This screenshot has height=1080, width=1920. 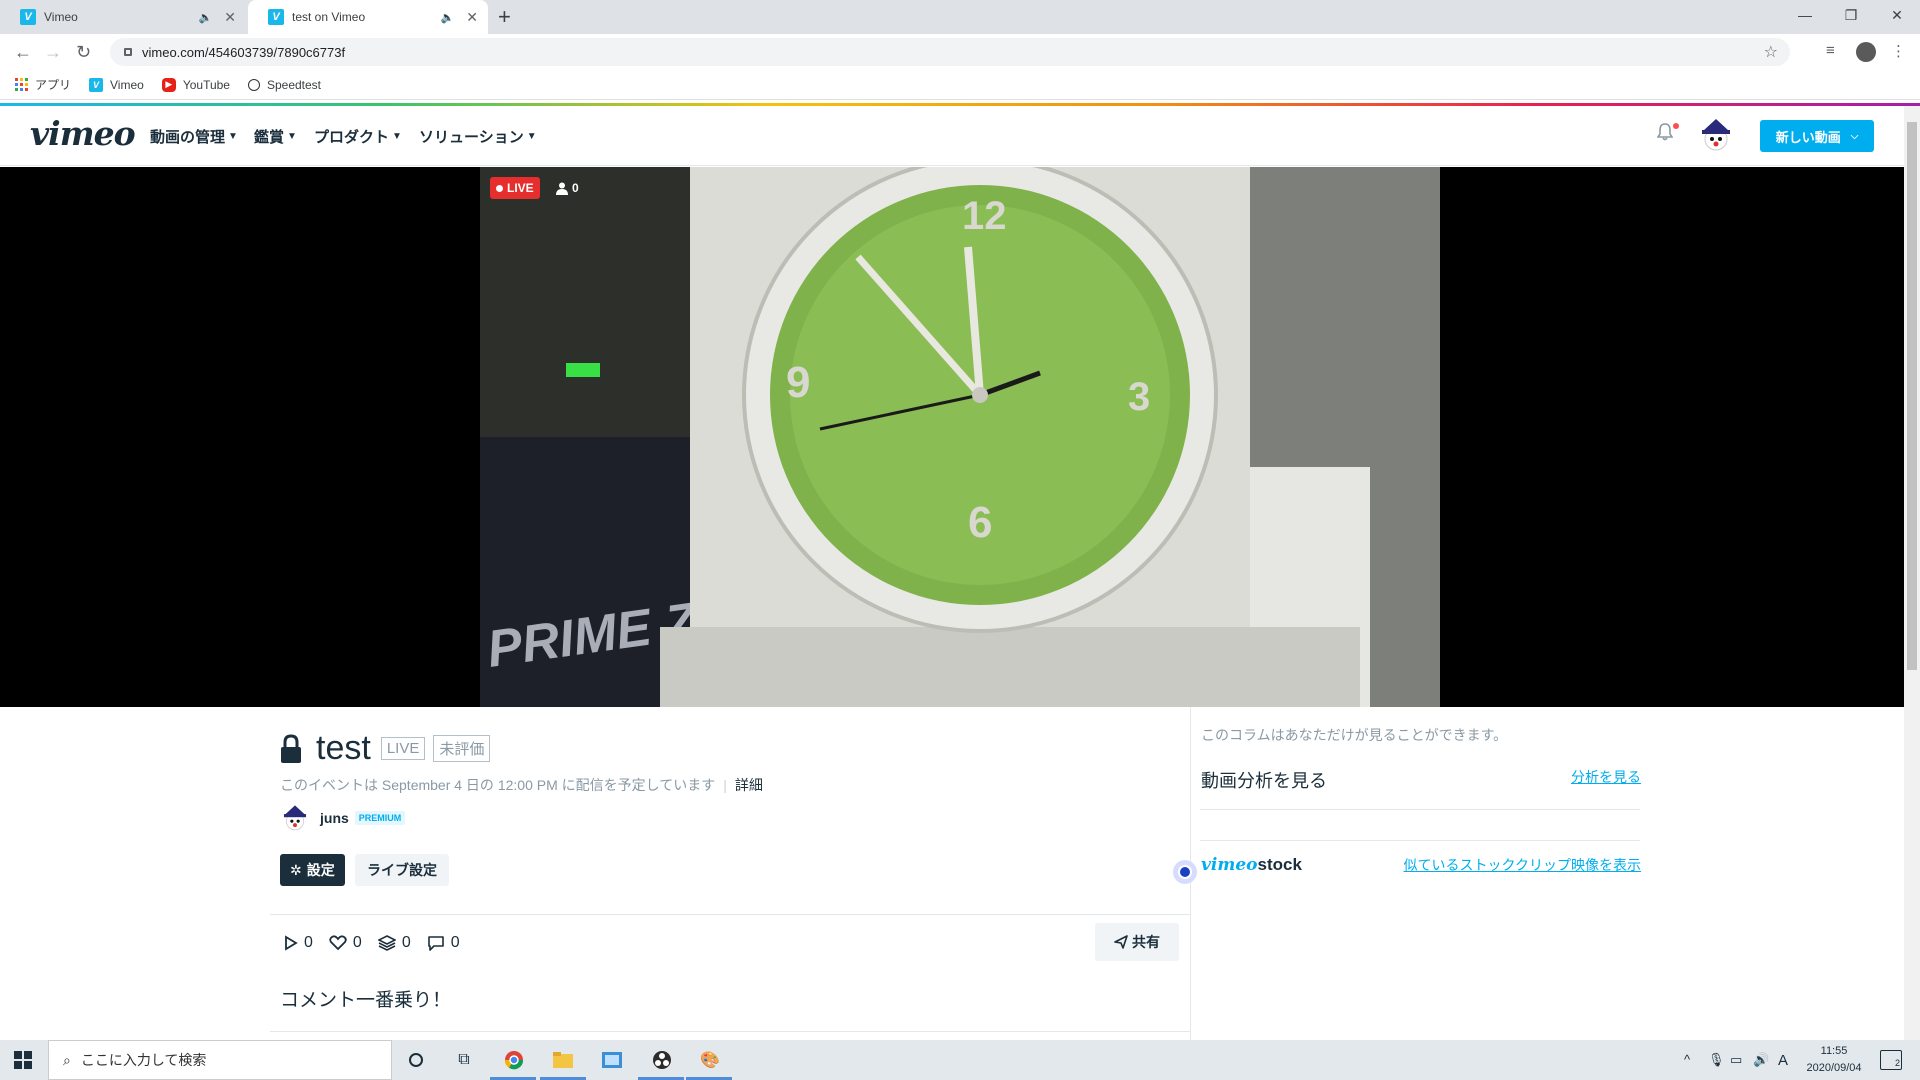 What do you see at coordinates (28, 17) in the screenshot?
I see `vimeo-favicon-icon: V` at bounding box center [28, 17].